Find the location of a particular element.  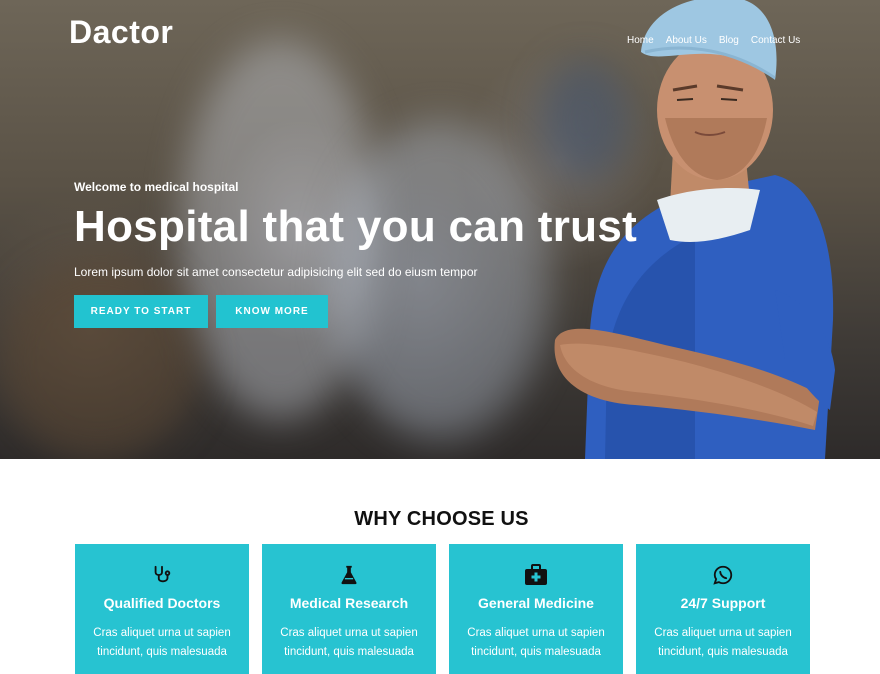

site-logo: Dactor is located at coordinates (121, 32).